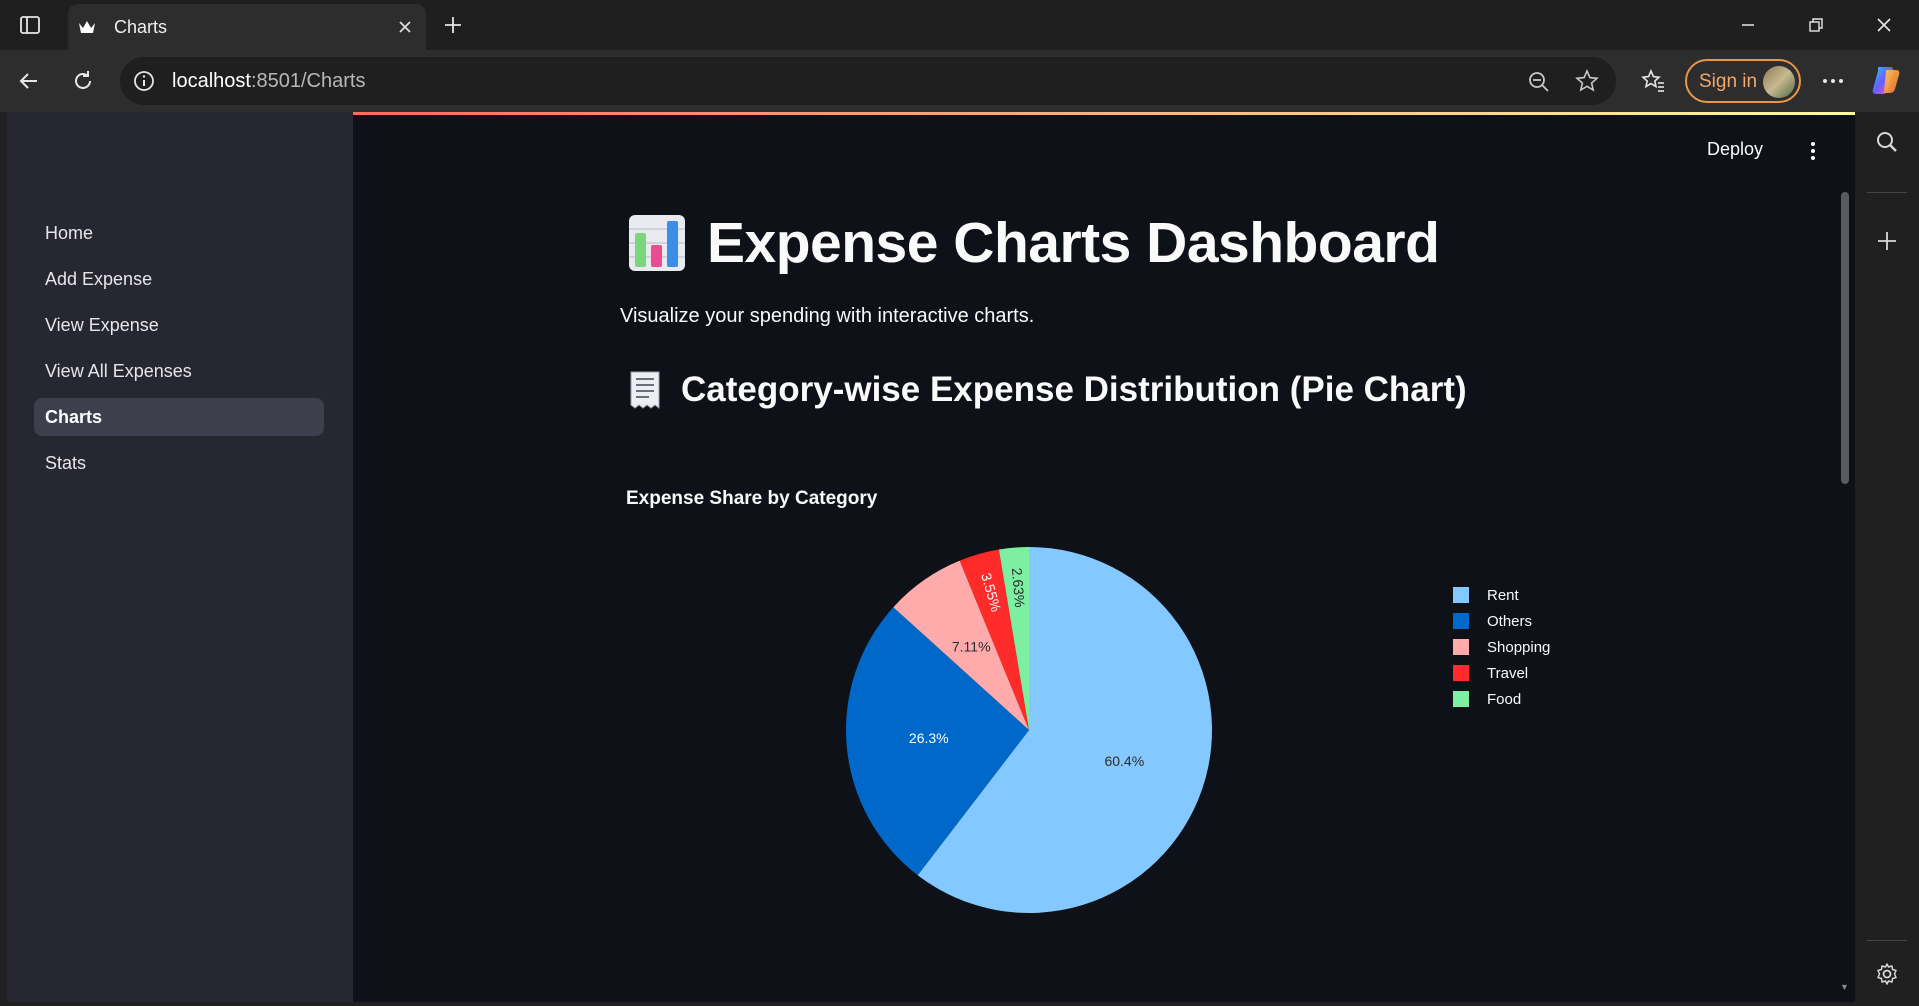 Image resolution: width=1919 pixels, height=1006 pixels. I want to click on legend-item-travel: Travel, so click(1501, 673).